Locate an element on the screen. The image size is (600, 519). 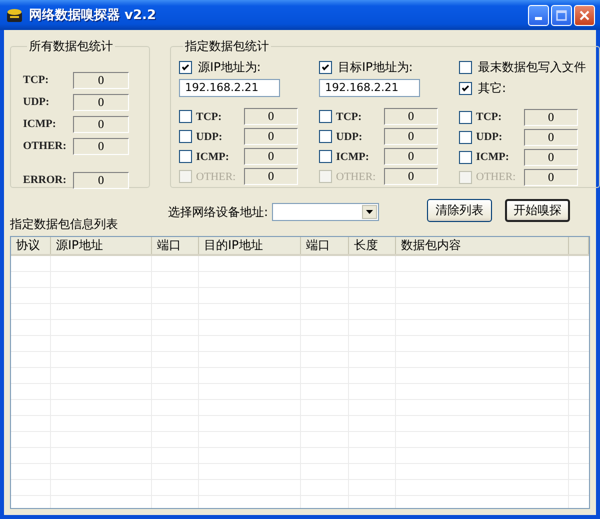
column-header: 协议 is located at coordinates (31, 245).